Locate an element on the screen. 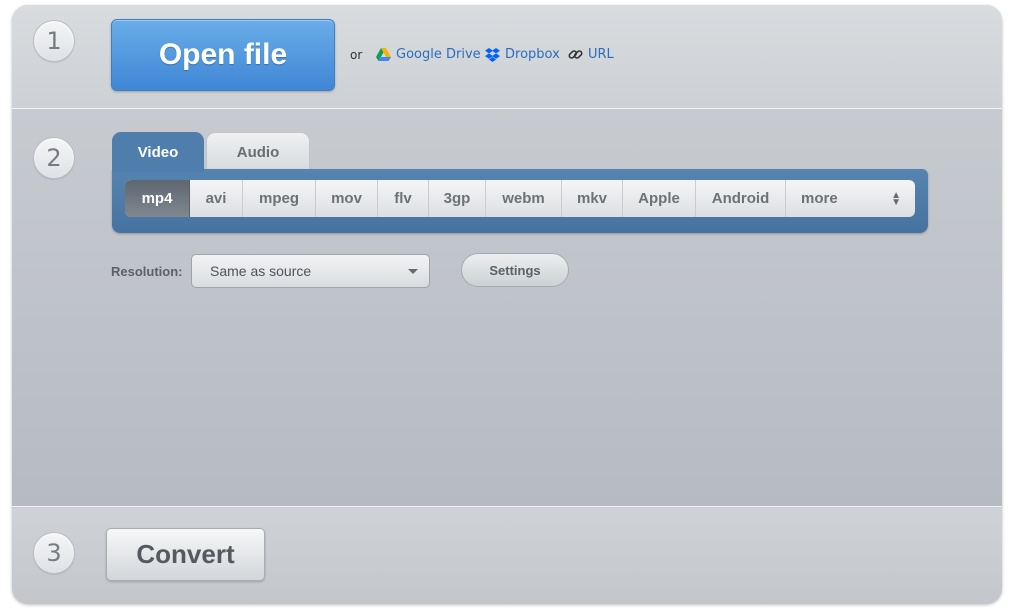 The height and width of the screenshot is (608, 1010). step-number-1: 1 is located at coordinates (54, 41).